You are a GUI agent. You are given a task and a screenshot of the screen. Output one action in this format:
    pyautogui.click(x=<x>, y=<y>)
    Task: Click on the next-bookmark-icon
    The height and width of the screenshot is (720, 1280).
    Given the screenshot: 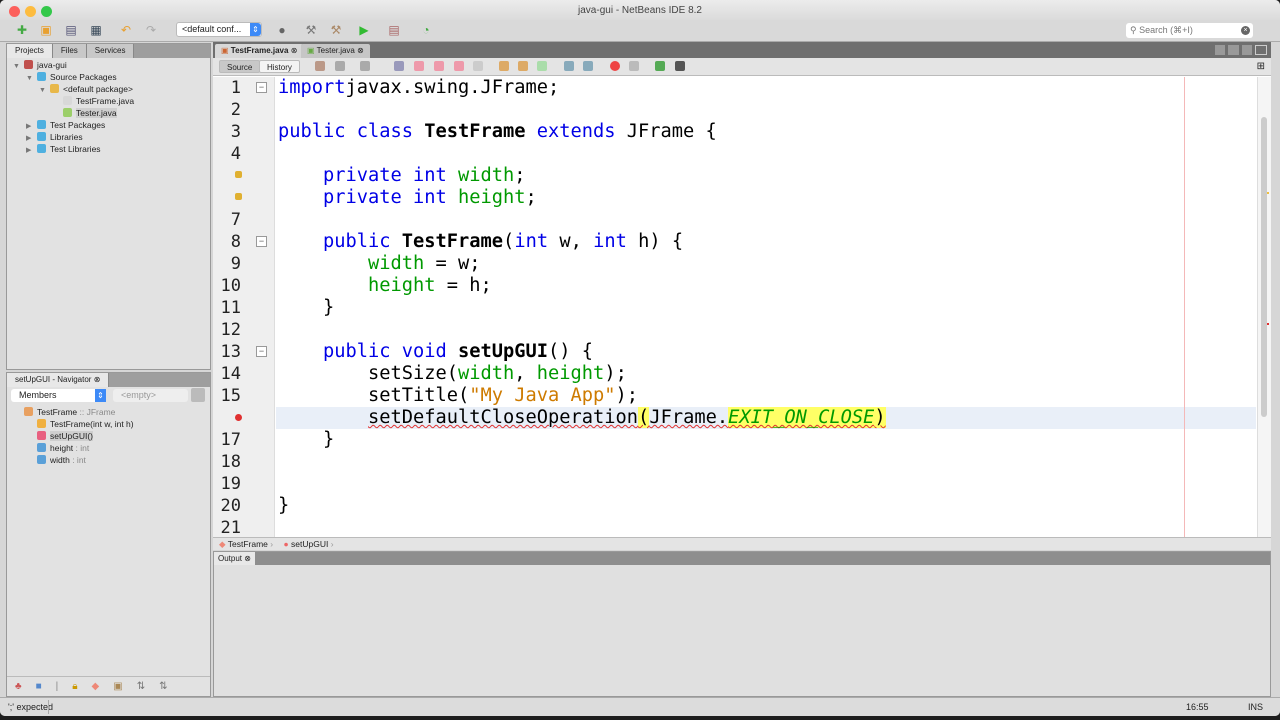 What is the action you would take?
    pyautogui.click(x=523, y=66)
    